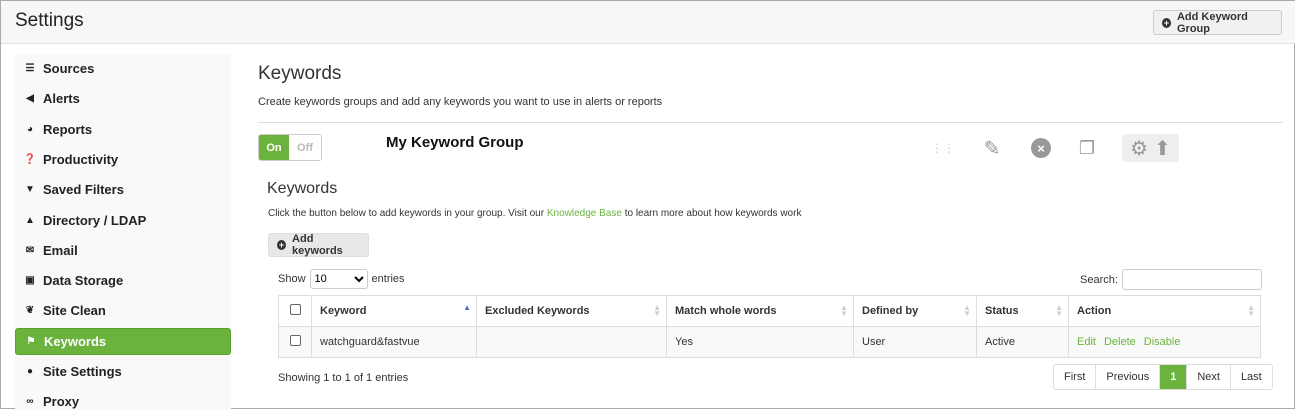 The width and height of the screenshot is (1295, 415). I want to click on sidebar-item-label: Productivity, so click(81, 159).